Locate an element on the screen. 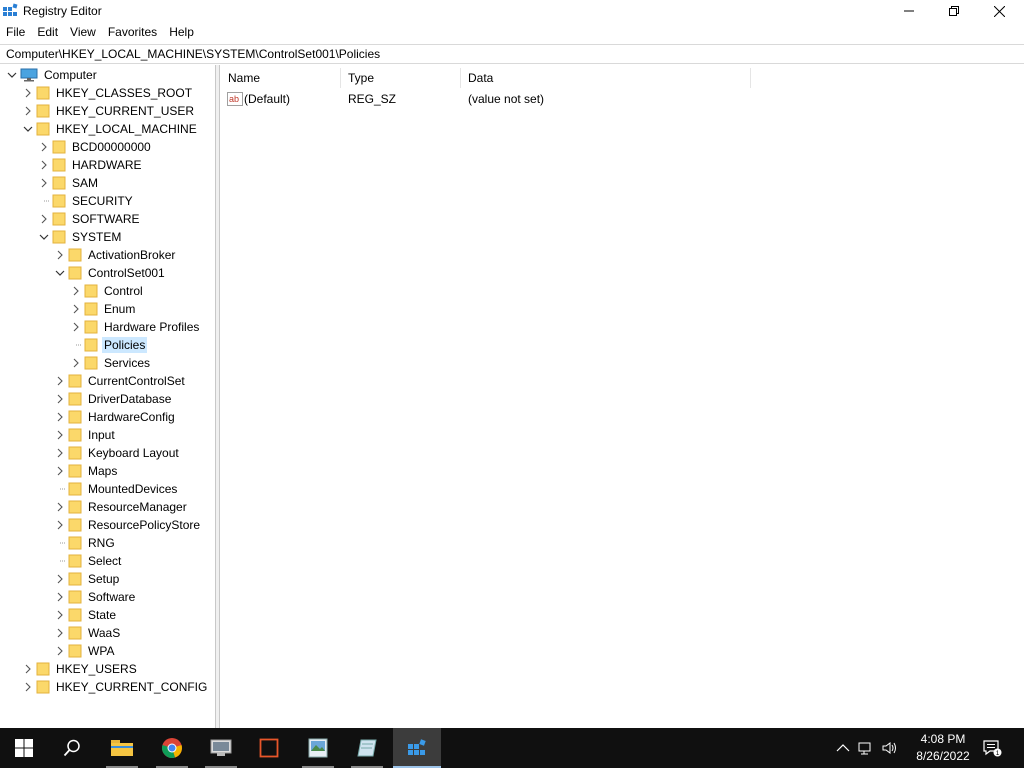 Image resolution: width=1024 pixels, height=768 pixels. volume-icon is located at coordinates (890, 748).